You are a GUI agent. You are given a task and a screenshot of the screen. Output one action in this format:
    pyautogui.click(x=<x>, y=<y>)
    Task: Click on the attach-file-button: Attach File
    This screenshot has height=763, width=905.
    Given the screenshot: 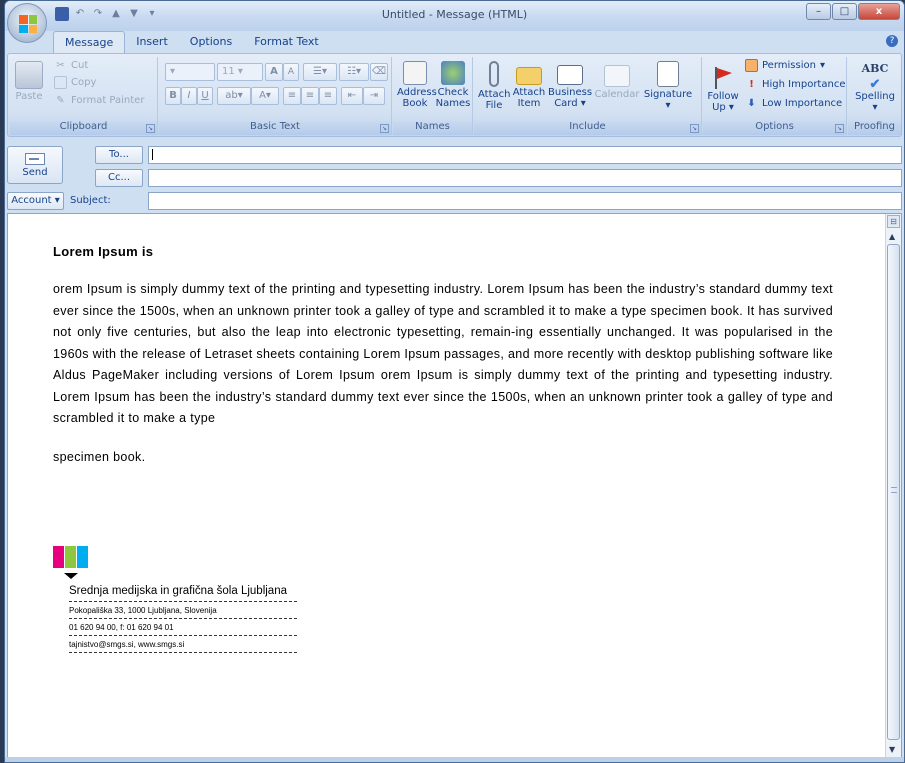 What is the action you would take?
    pyautogui.click(x=494, y=86)
    